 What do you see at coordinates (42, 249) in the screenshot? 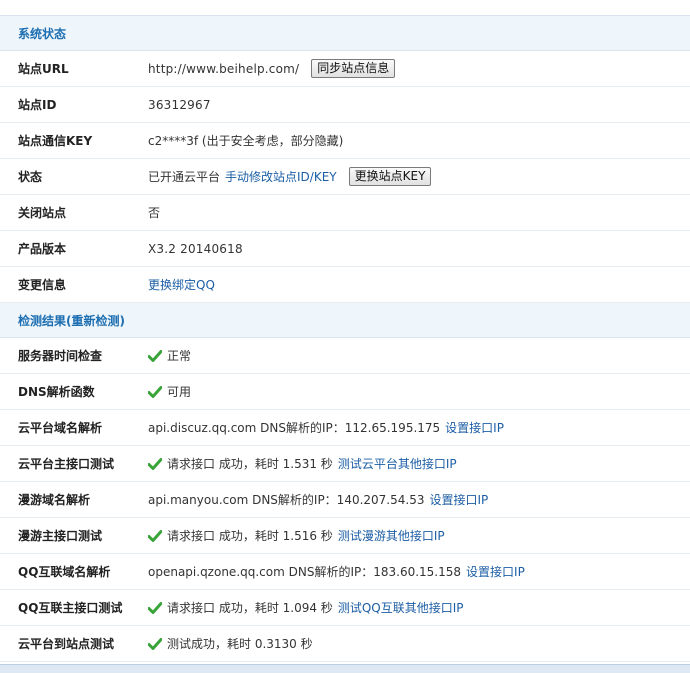
I see `row-label: 产品版本` at bounding box center [42, 249].